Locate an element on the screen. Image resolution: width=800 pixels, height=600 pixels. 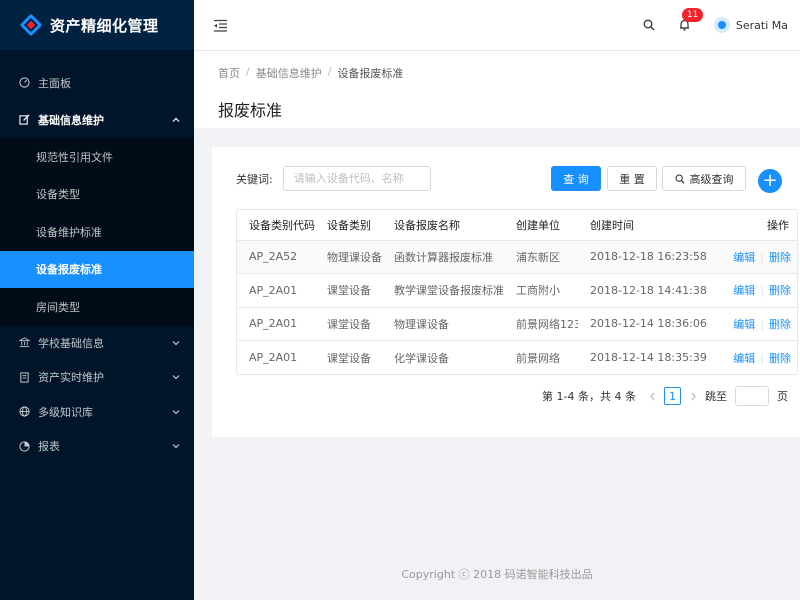
advanced-search-button: 高级查询 is located at coordinates (704, 178).